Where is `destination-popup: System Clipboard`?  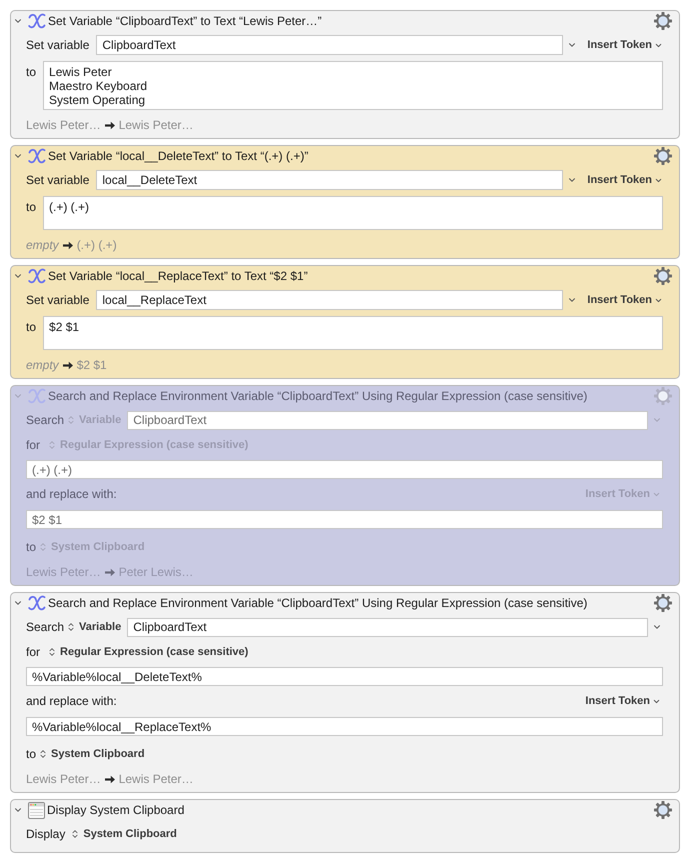
destination-popup: System Clipboard is located at coordinates (91, 754).